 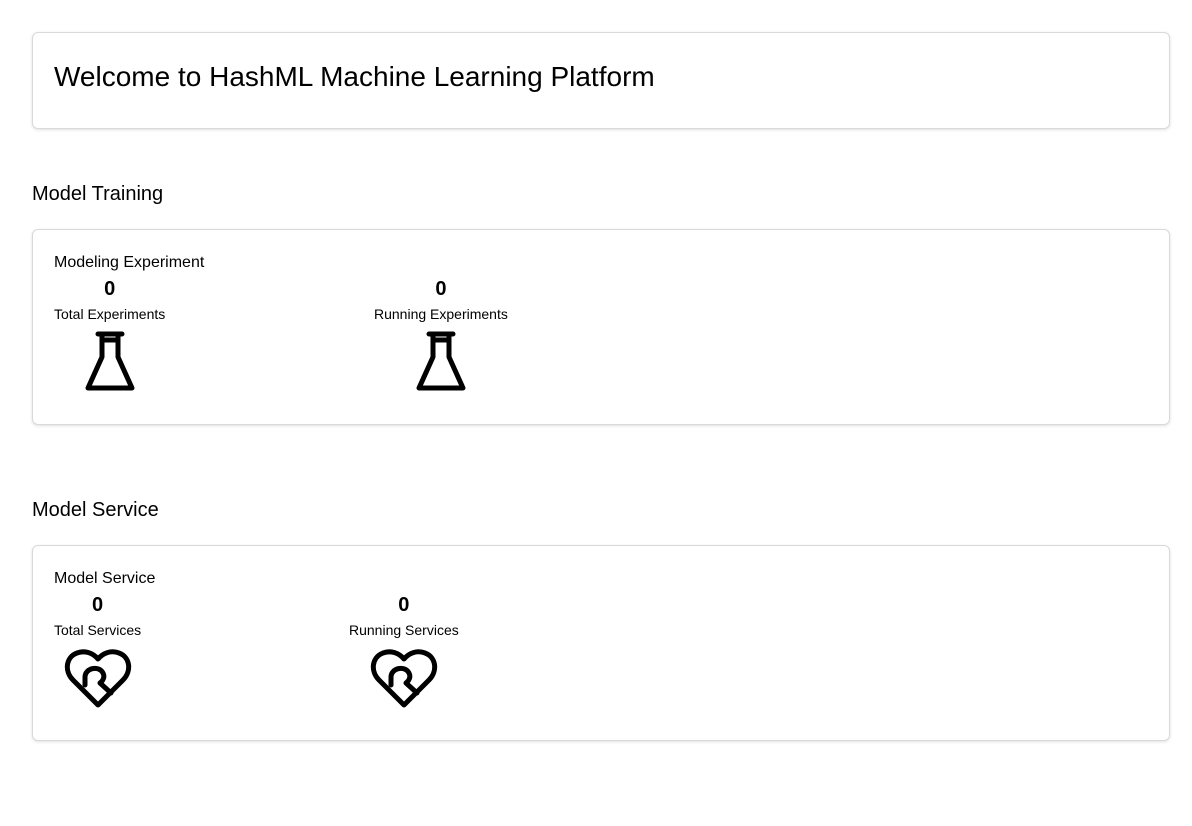 What do you see at coordinates (98, 194) in the screenshot?
I see `model-training-heading: Model Training` at bounding box center [98, 194].